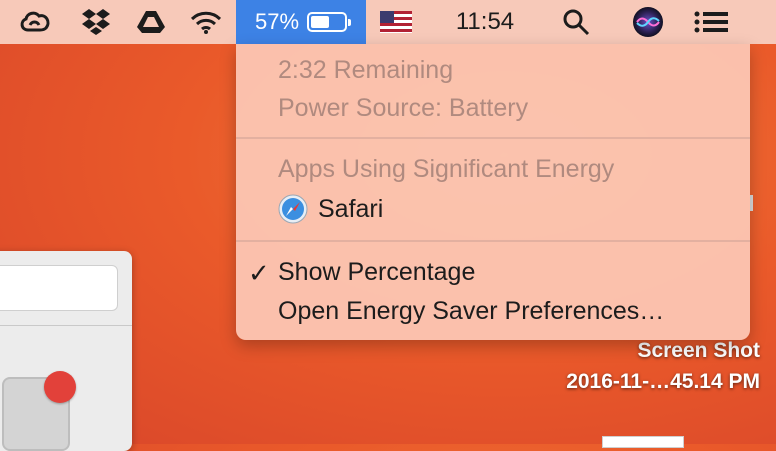  I want to click on battery-level-fill, so click(320, 22).